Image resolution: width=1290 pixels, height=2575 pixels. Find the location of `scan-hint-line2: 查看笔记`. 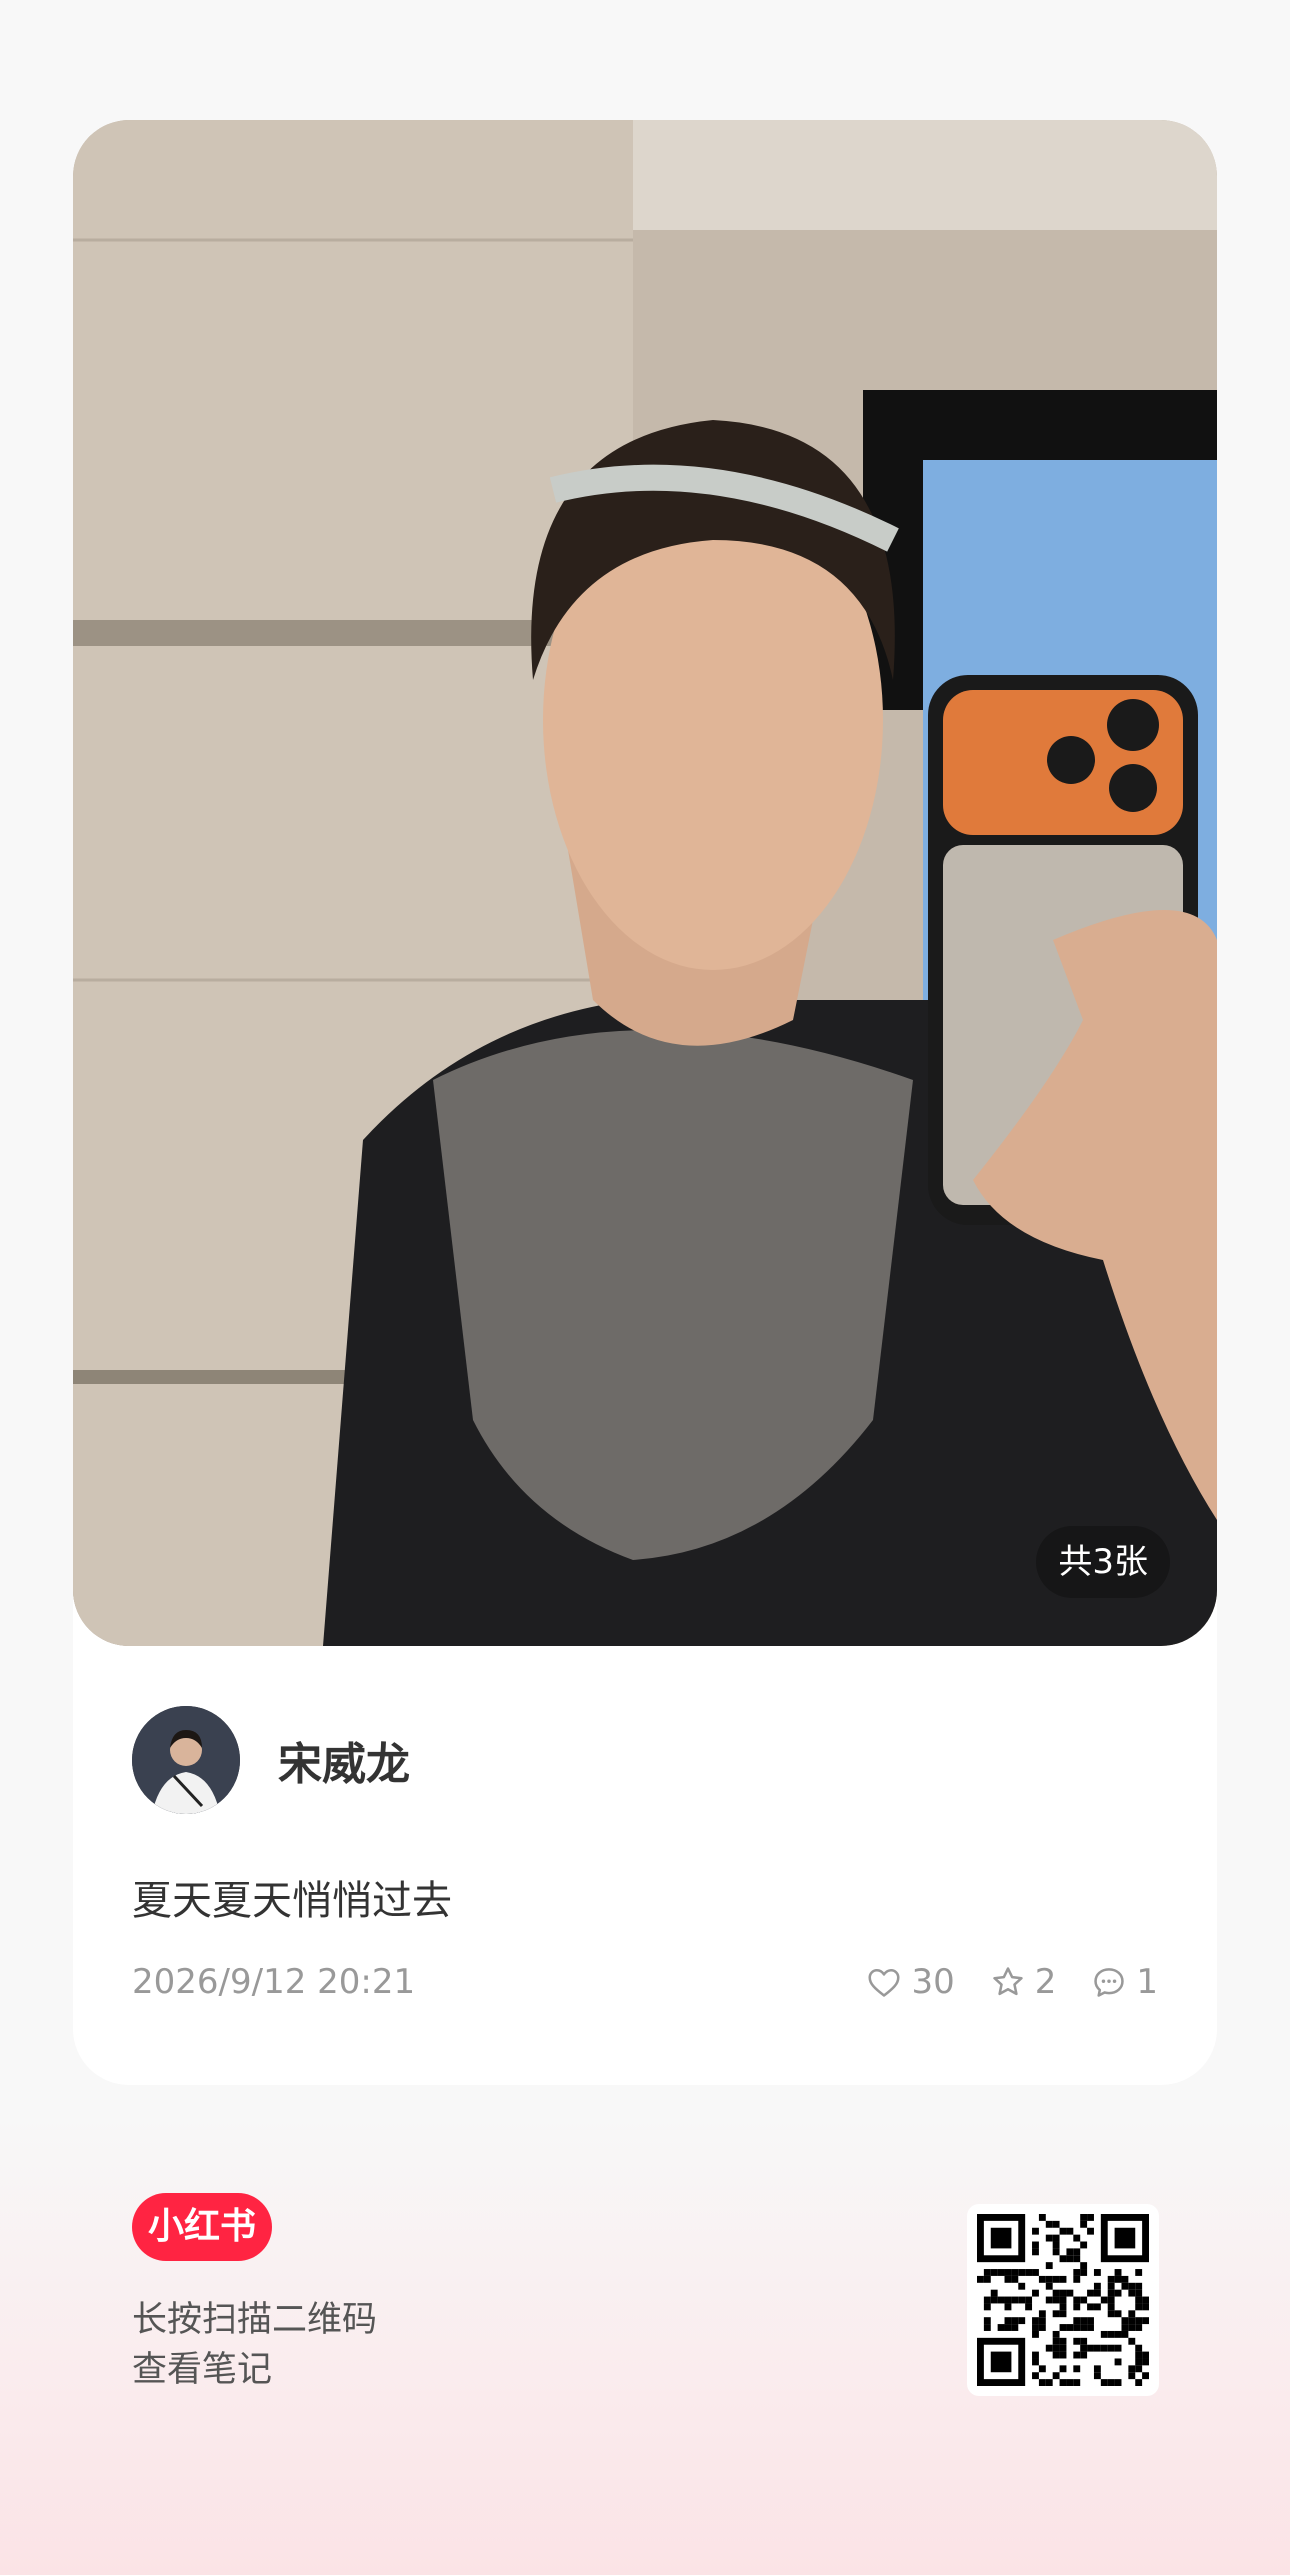

scan-hint-line2: 查看笔记 is located at coordinates (202, 2370).